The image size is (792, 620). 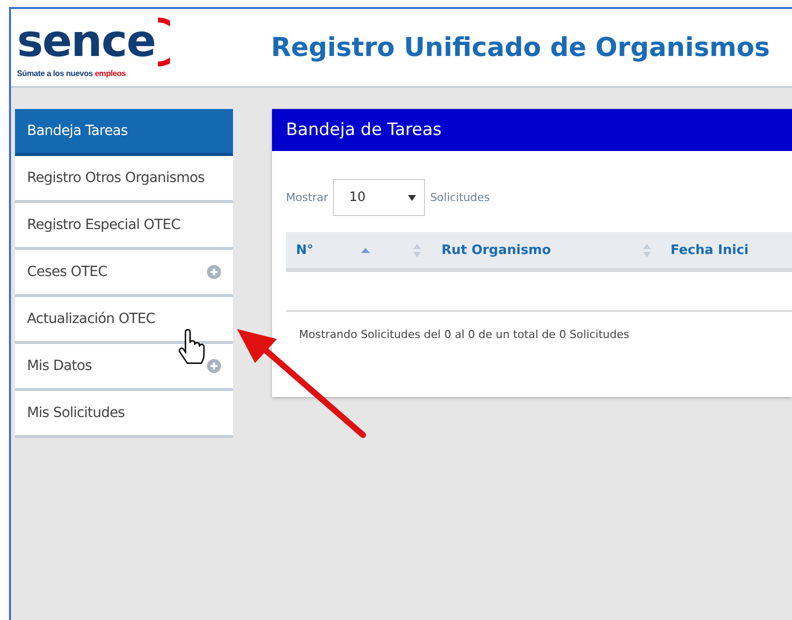 What do you see at coordinates (124, 226) in the screenshot?
I see `sidebar-item: Registro Especial OTEC` at bounding box center [124, 226].